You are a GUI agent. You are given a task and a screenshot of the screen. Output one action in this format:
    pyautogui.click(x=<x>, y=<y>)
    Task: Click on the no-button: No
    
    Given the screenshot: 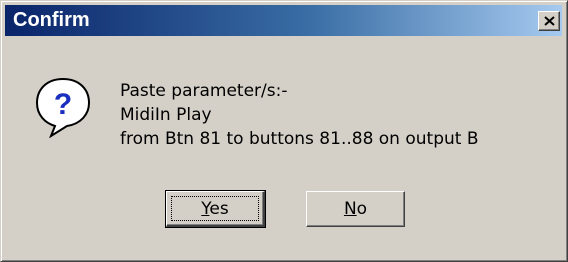 What is the action you would take?
    pyautogui.click(x=355, y=209)
    